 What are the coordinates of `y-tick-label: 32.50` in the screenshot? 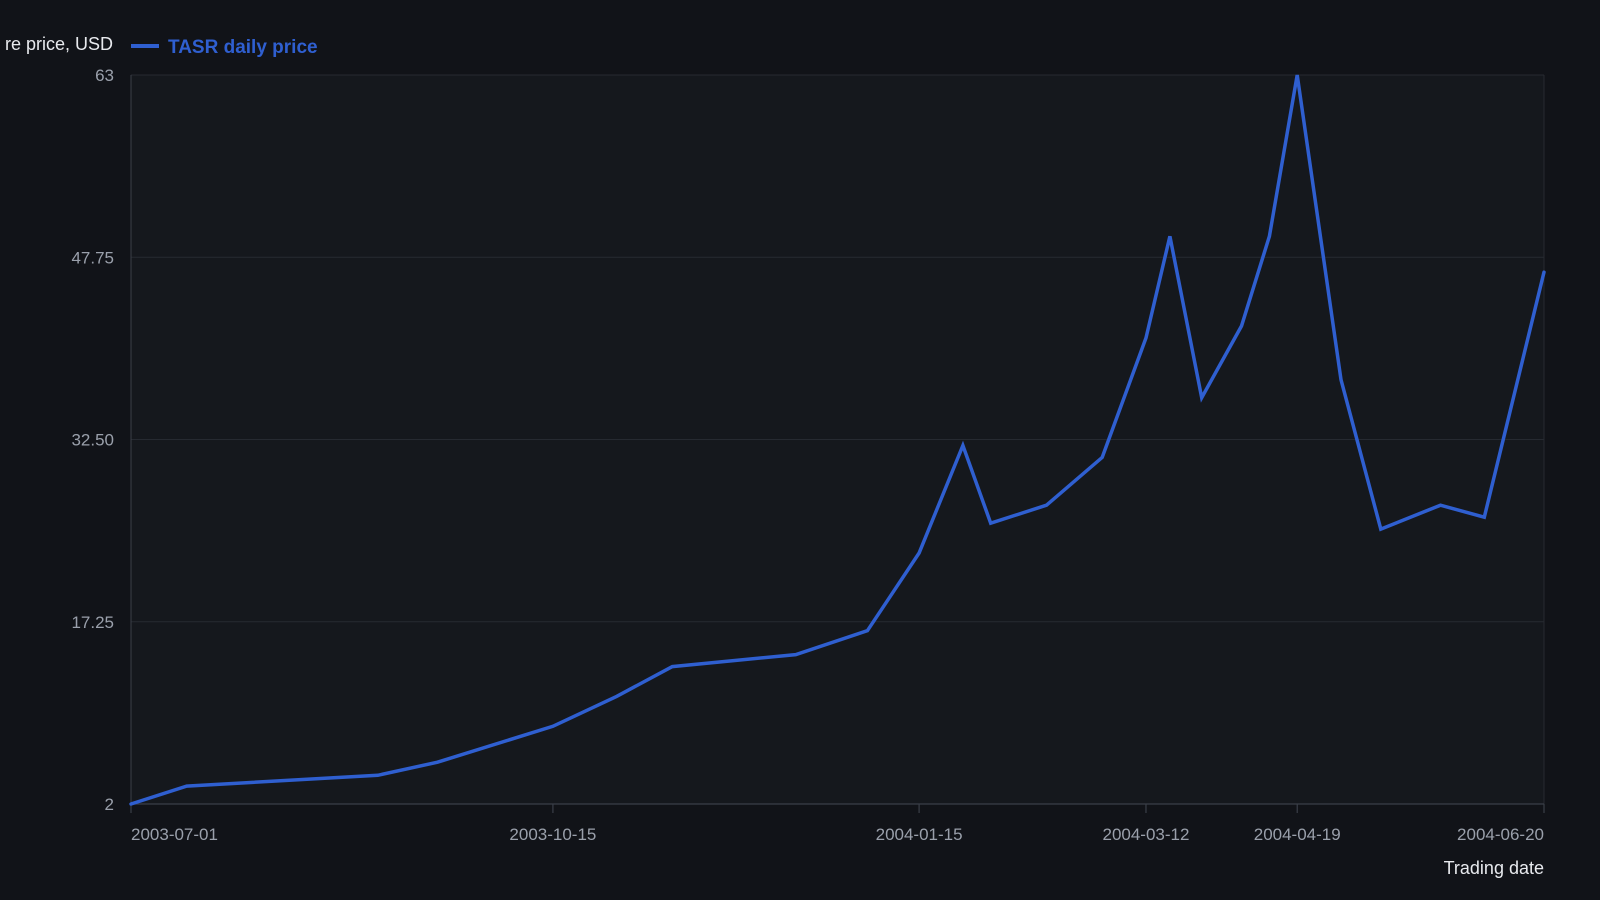 It's located at (92, 440).